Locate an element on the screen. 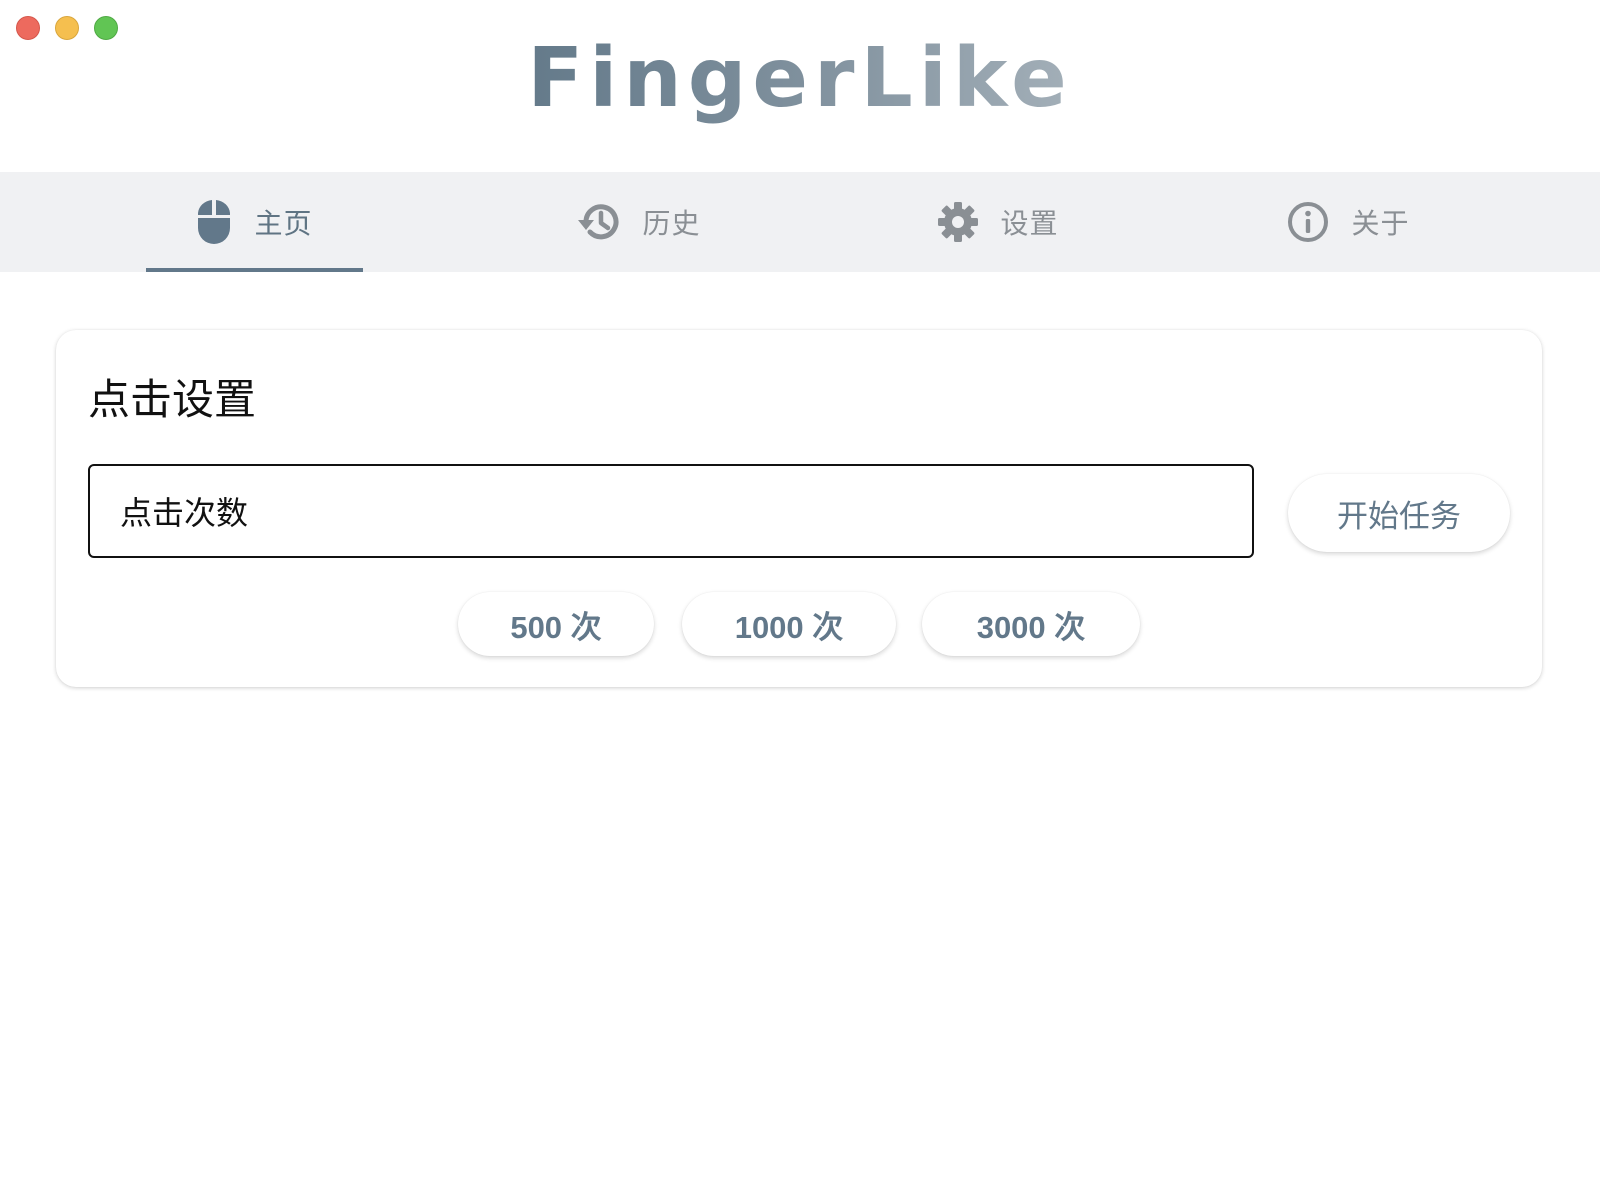 This screenshot has height=1200, width=1600. app-logo-text: FingerLike is located at coordinates (800, 78).